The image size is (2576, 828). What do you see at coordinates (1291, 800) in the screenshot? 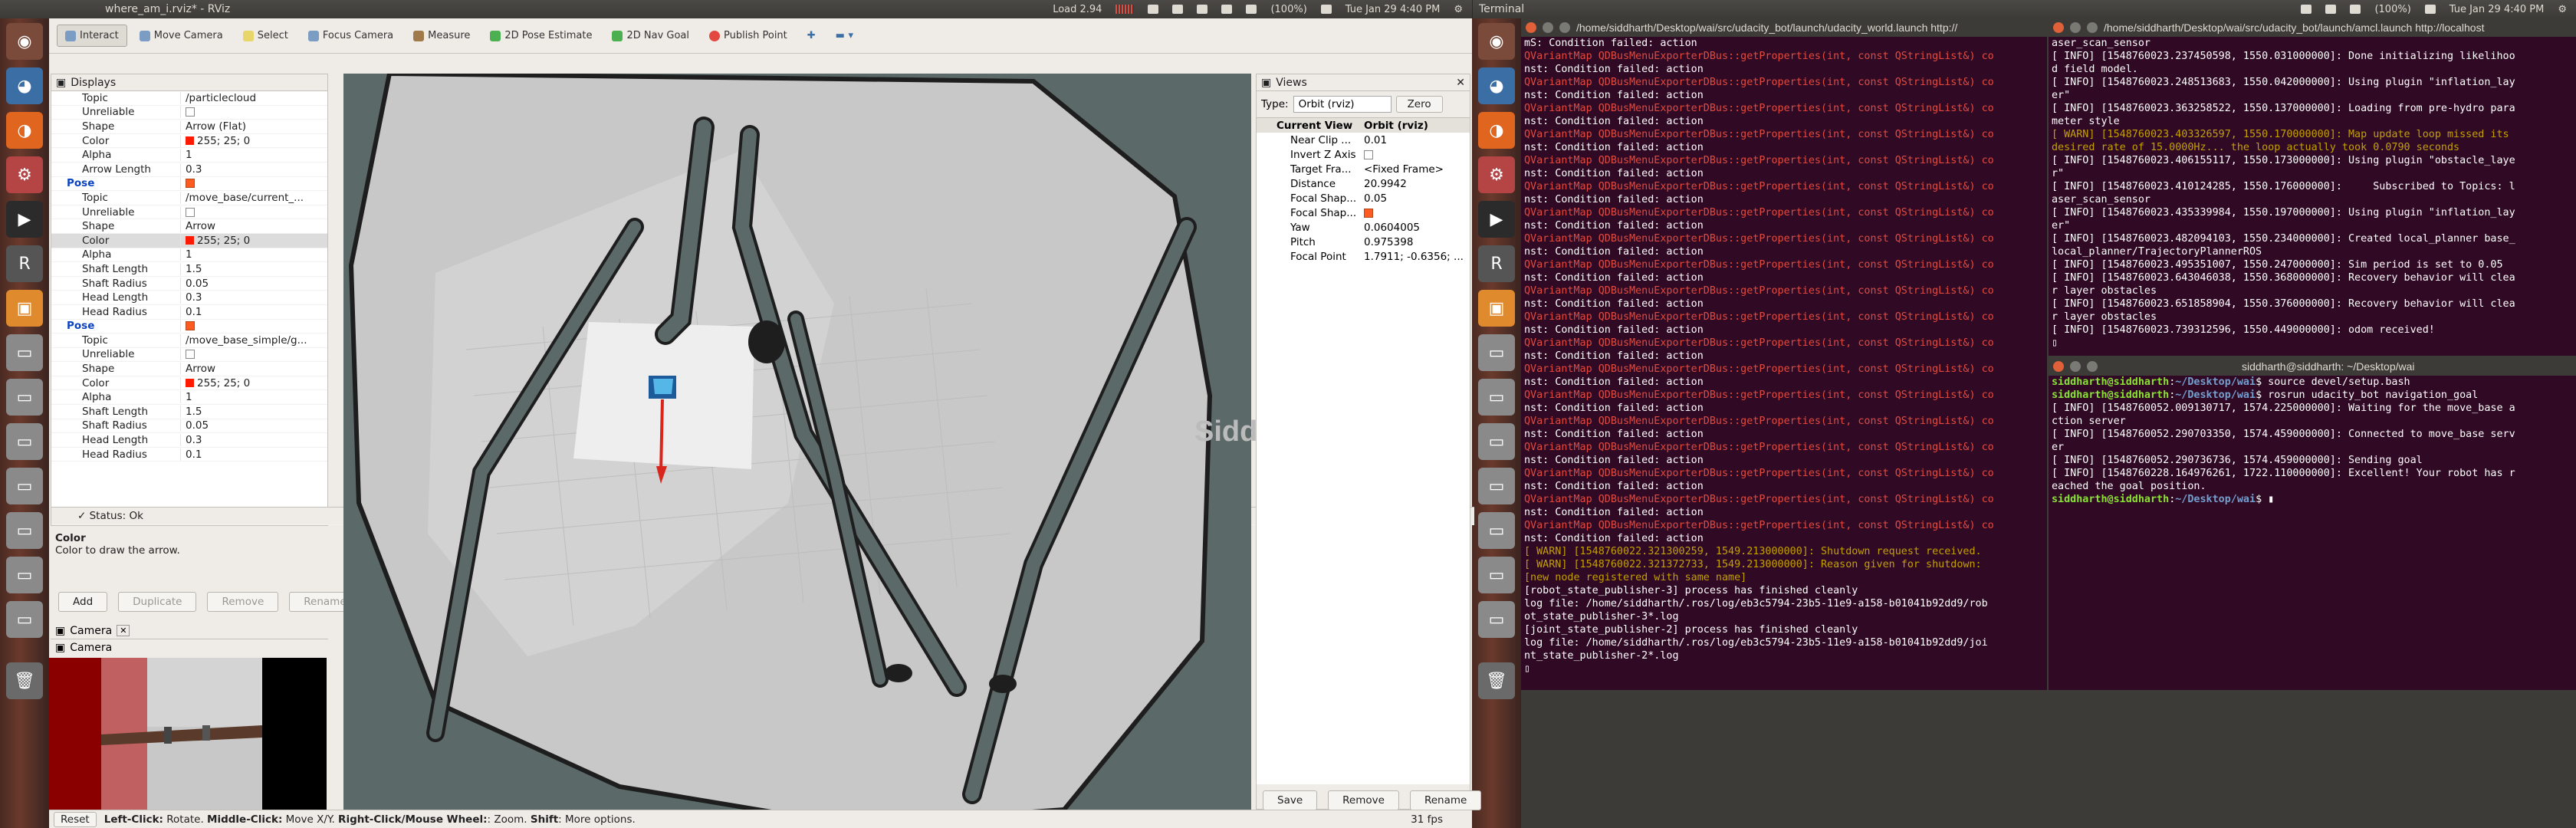
I see `save-button: Save` at bounding box center [1291, 800].